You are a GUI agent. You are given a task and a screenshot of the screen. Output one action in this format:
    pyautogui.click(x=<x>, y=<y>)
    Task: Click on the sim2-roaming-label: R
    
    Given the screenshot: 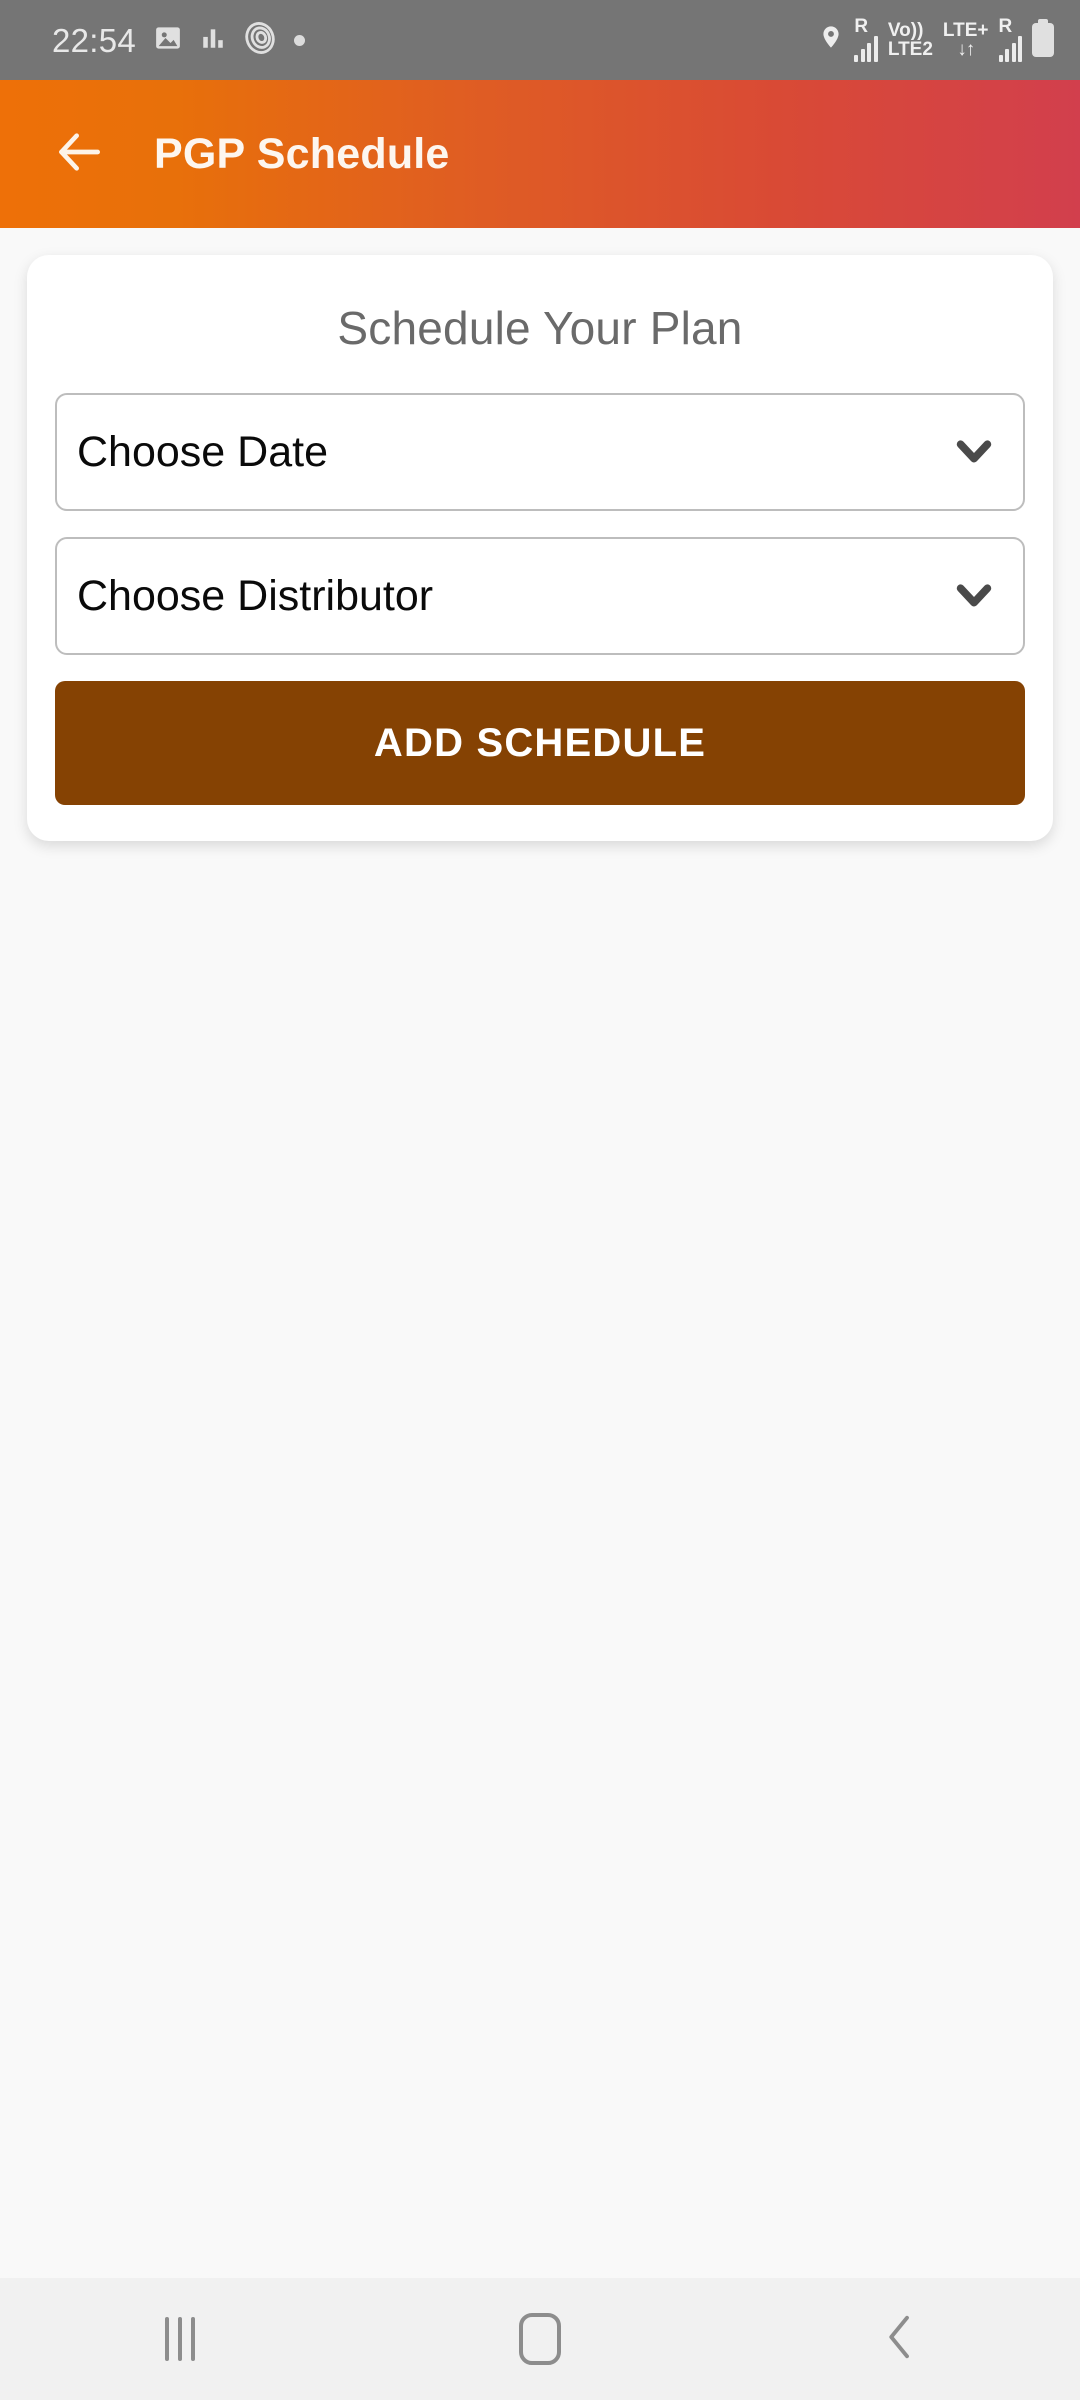 What is the action you would take?
    pyautogui.click(x=1005, y=26)
    